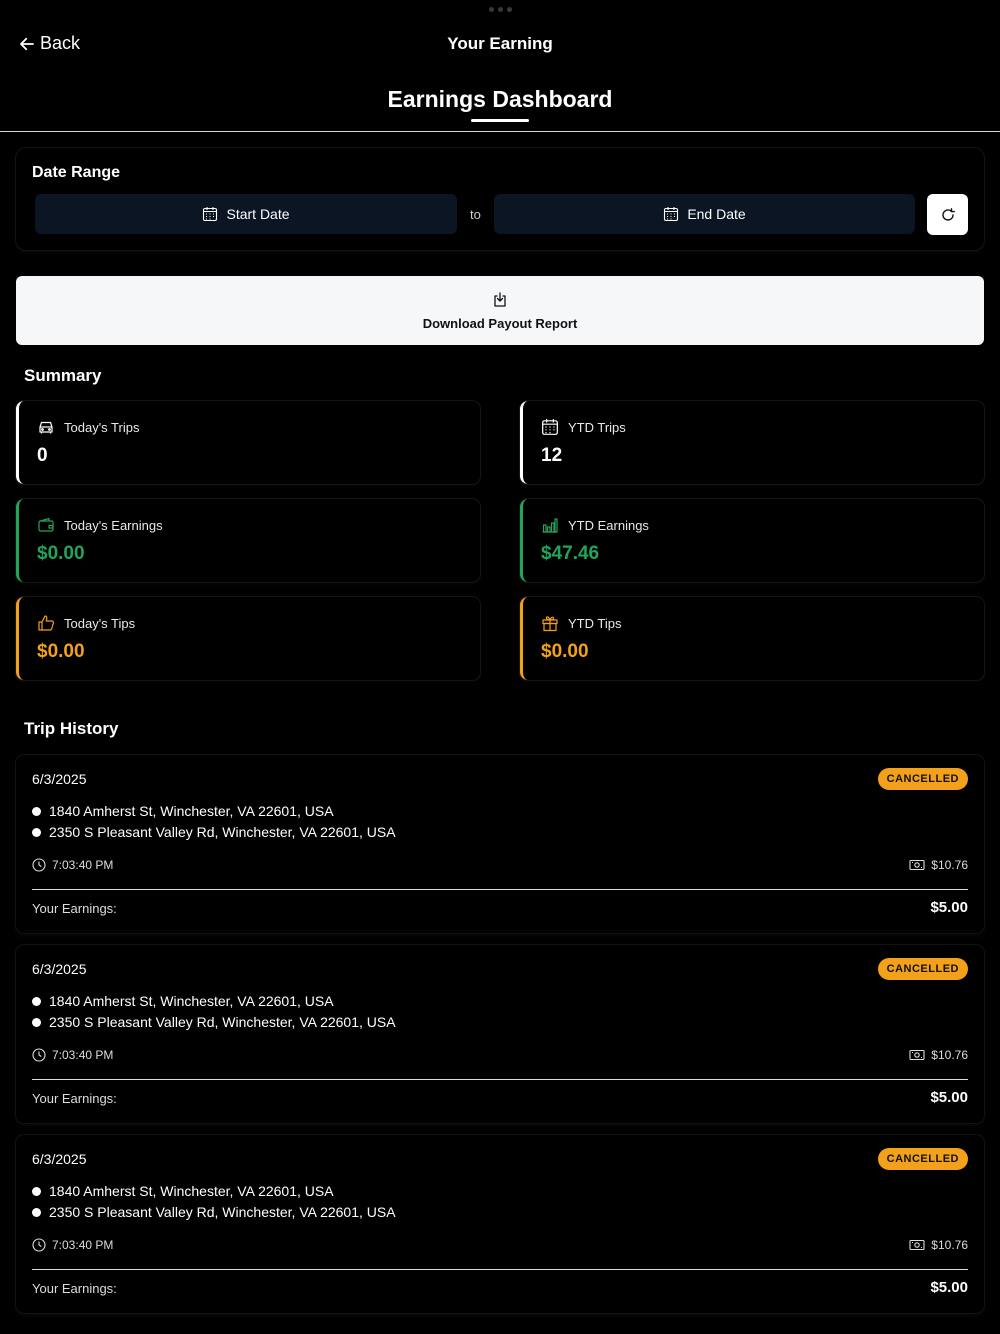 The width and height of the screenshot is (1000, 1334). What do you see at coordinates (550, 525) in the screenshot?
I see `bar-chart-icon` at bounding box center [550, 525].